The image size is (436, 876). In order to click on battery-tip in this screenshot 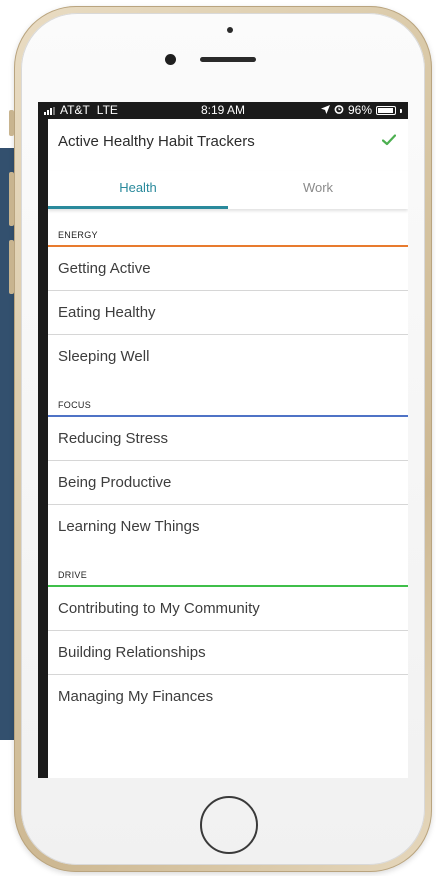, I will do `click(401, 110)`.